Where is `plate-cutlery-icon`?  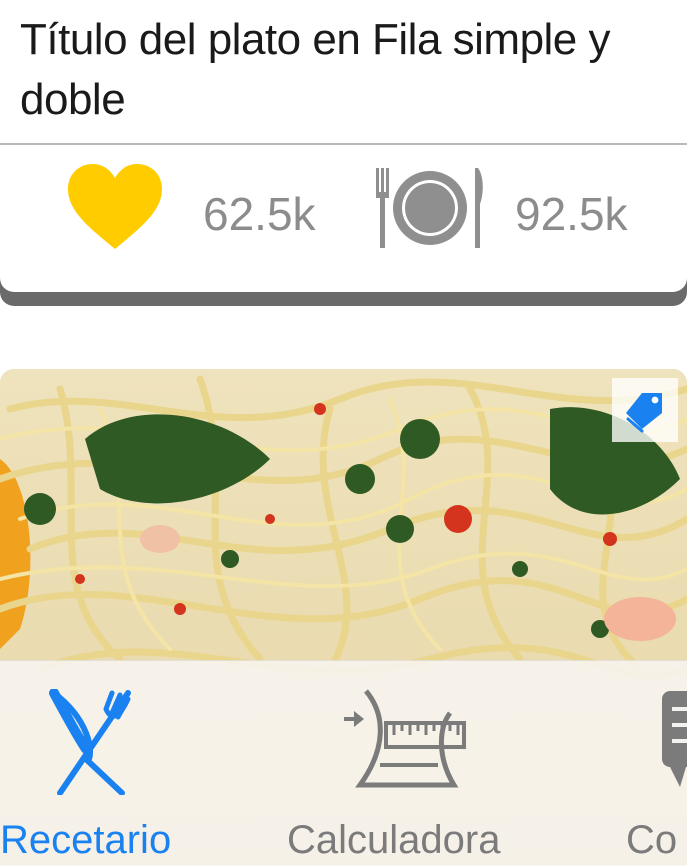
plate-cutlery-icon is located at coordinates (429, 208).